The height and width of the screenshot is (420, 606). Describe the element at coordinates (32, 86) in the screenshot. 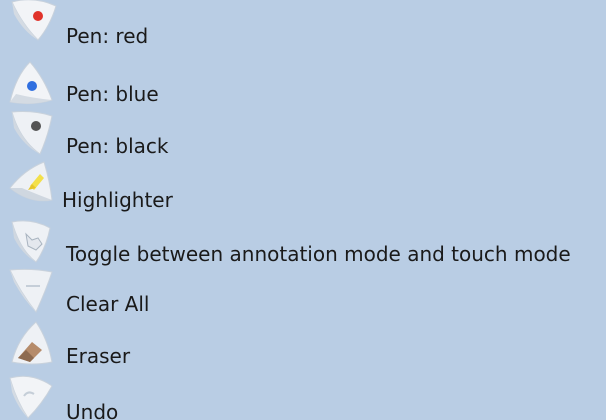

I see `pen-blue-icon` at that location.